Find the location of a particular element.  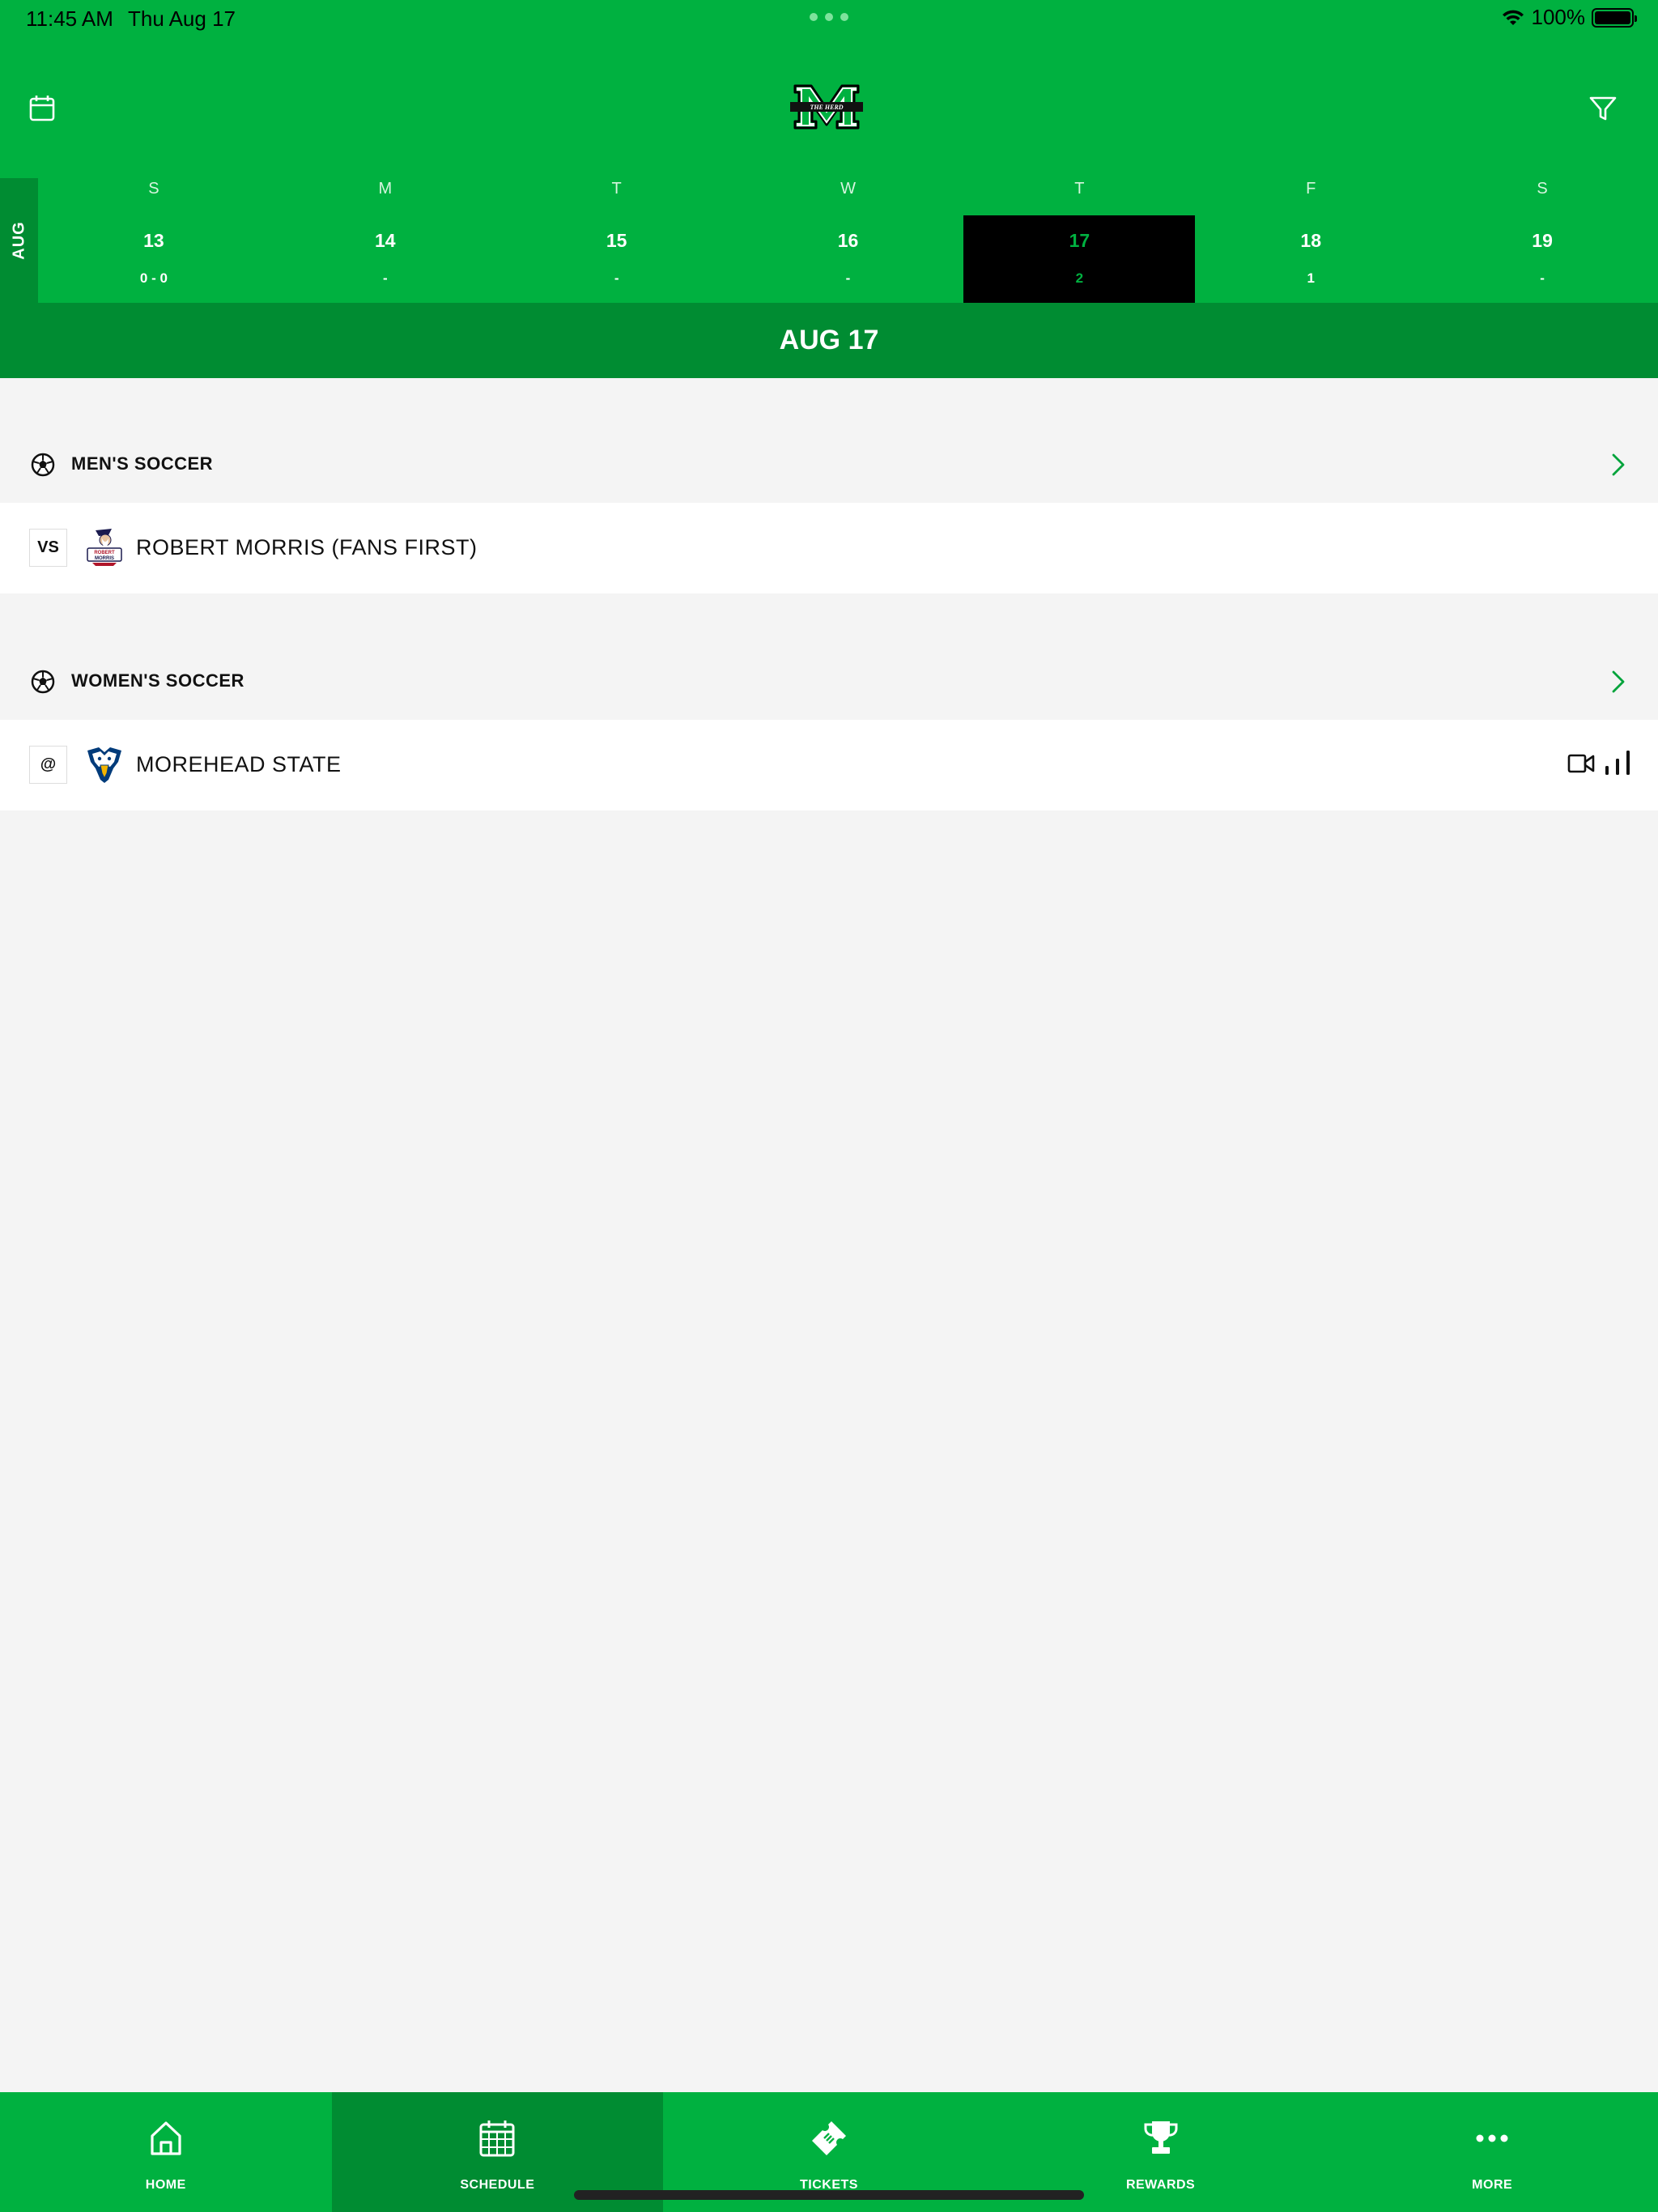

more-dots-icon is located at coordinates (1492, 2138).